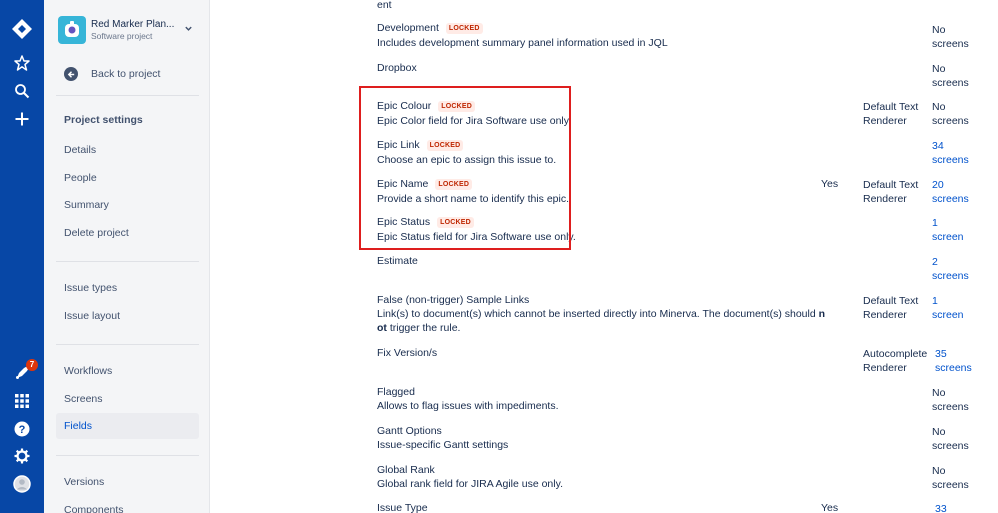 The width and height of the screenshot is (998, 513). I want to click on field-name: Dropbox, so click(397, 68).